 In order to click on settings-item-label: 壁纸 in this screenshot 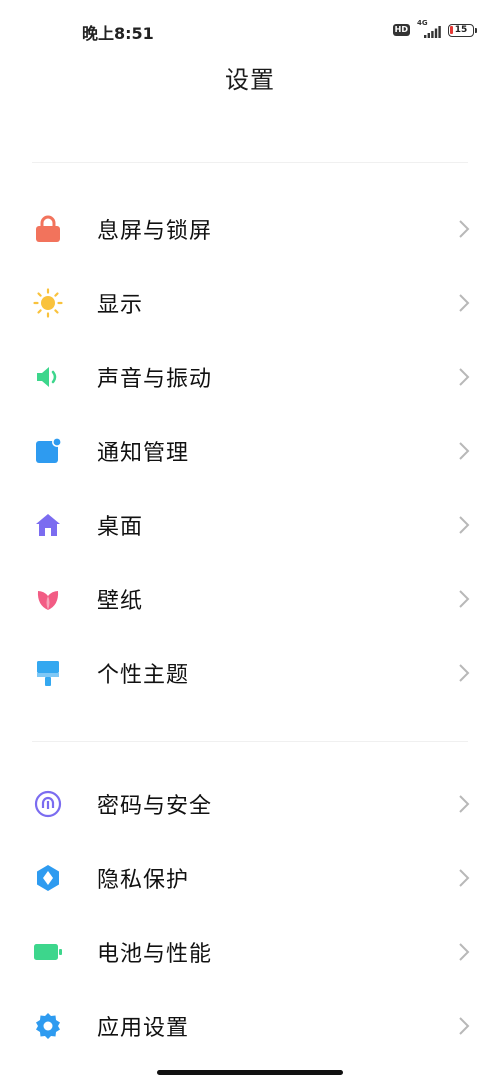, I will do `click(120, 601)`.